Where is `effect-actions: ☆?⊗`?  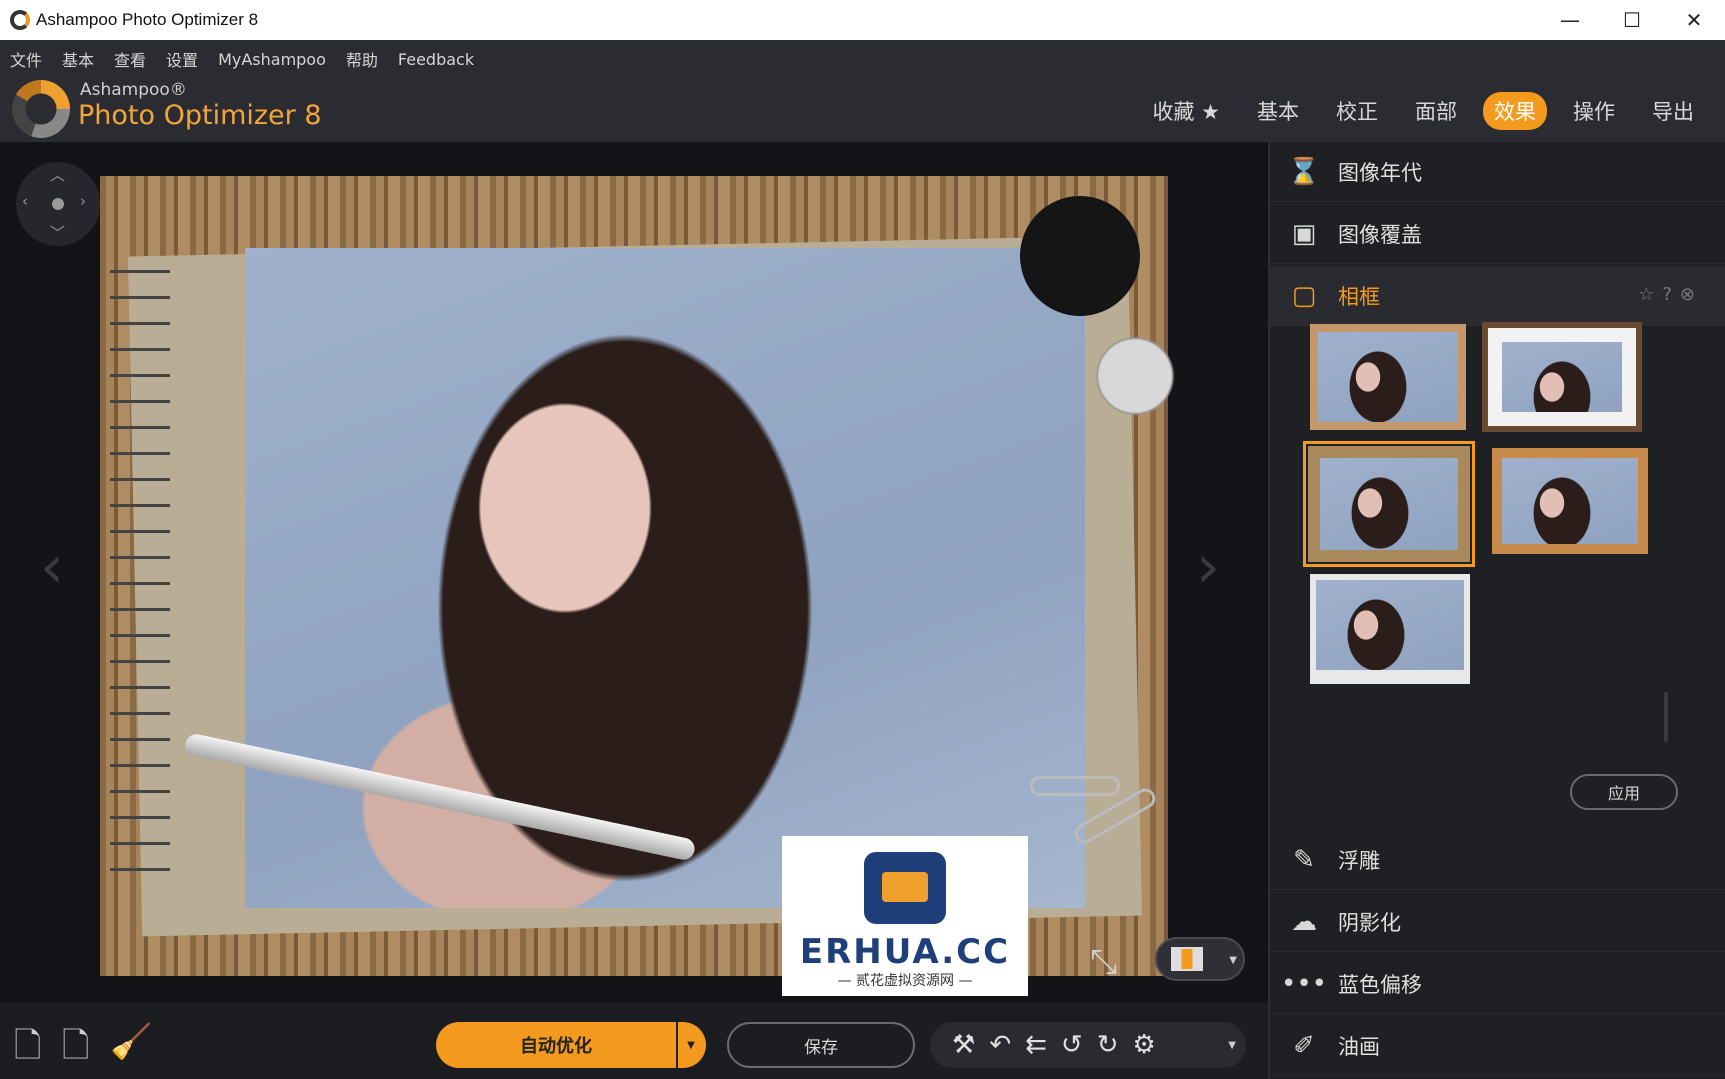
effect-actions: ☆?⊗ is located at coordinates (1670, 294).